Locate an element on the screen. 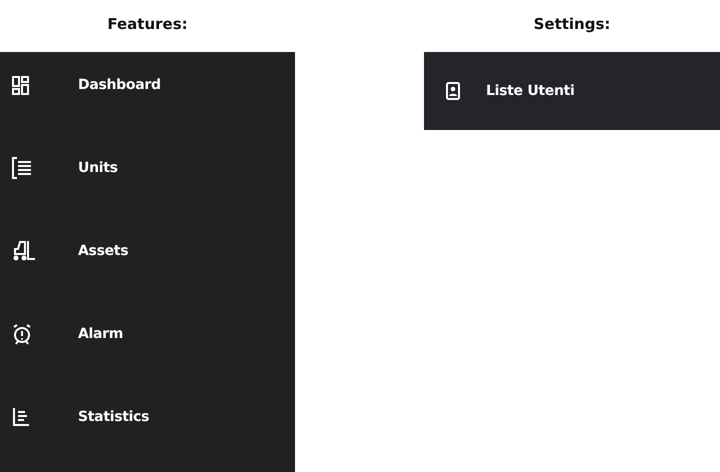 The height and width of the screenshot is (472, 720). settings-heading: Settings: is located at coordinates (572, 24).